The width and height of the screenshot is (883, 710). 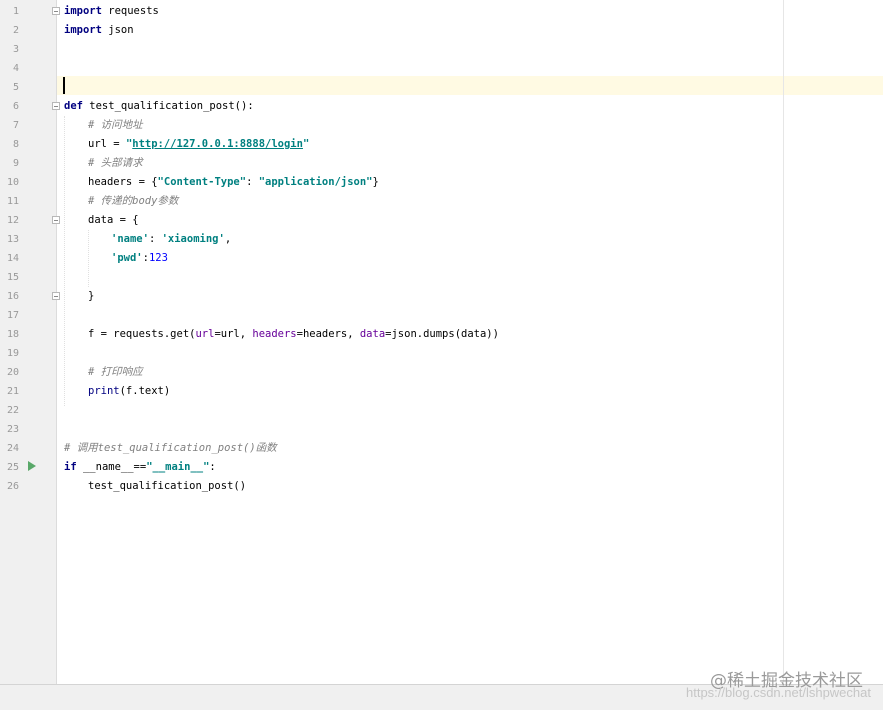 I want to click on line-number: 18, so click(x=12, y=334).